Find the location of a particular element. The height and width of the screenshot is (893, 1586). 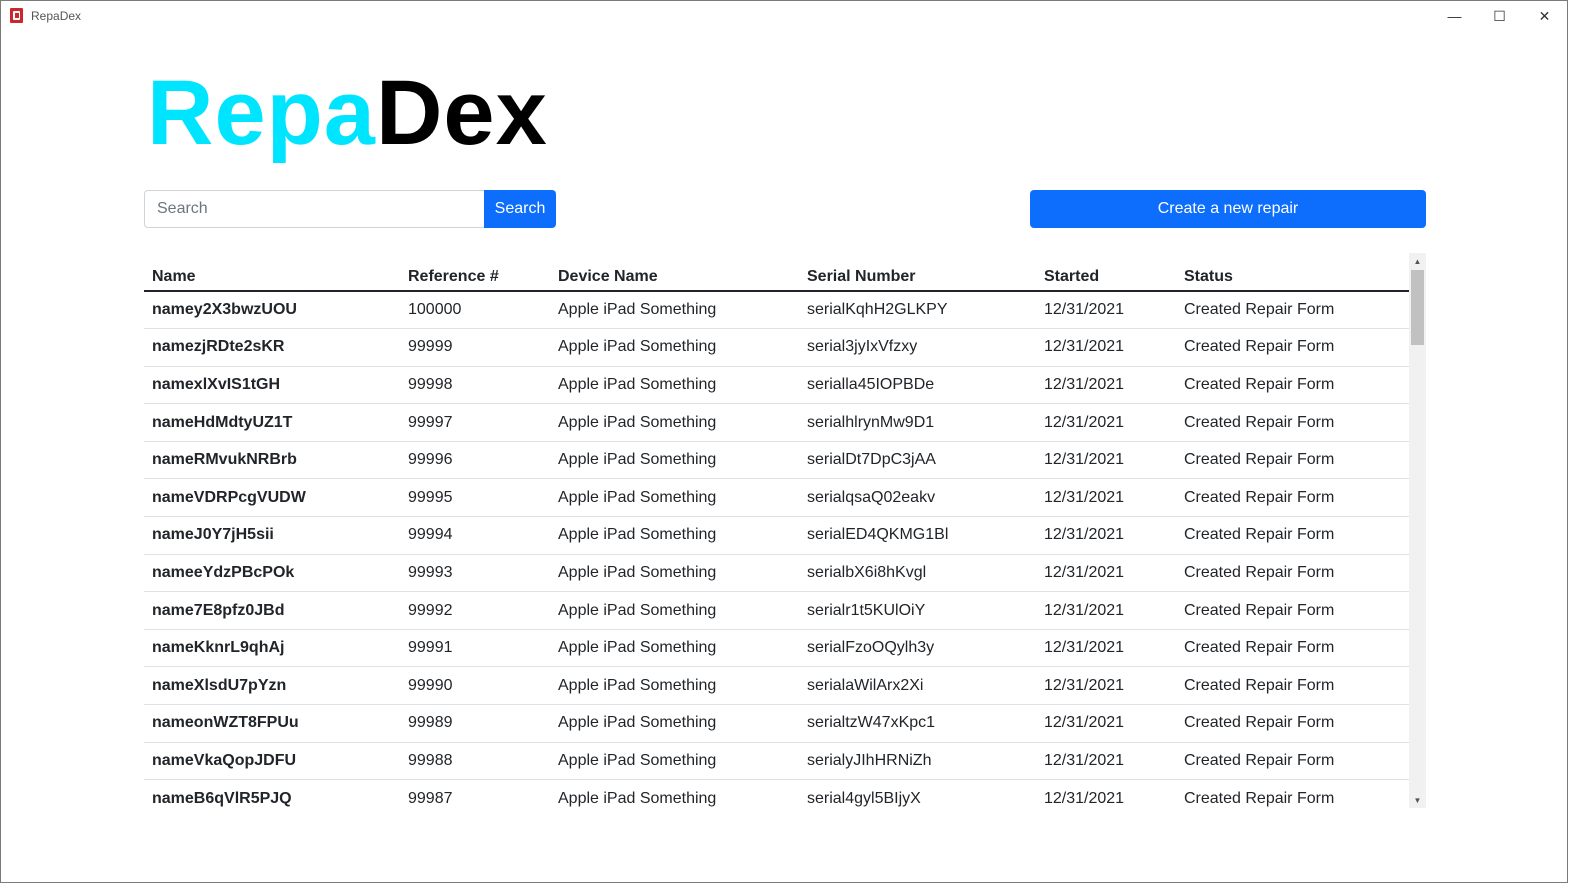

cell-reference: 99987 is located at coordinates (475, 793).